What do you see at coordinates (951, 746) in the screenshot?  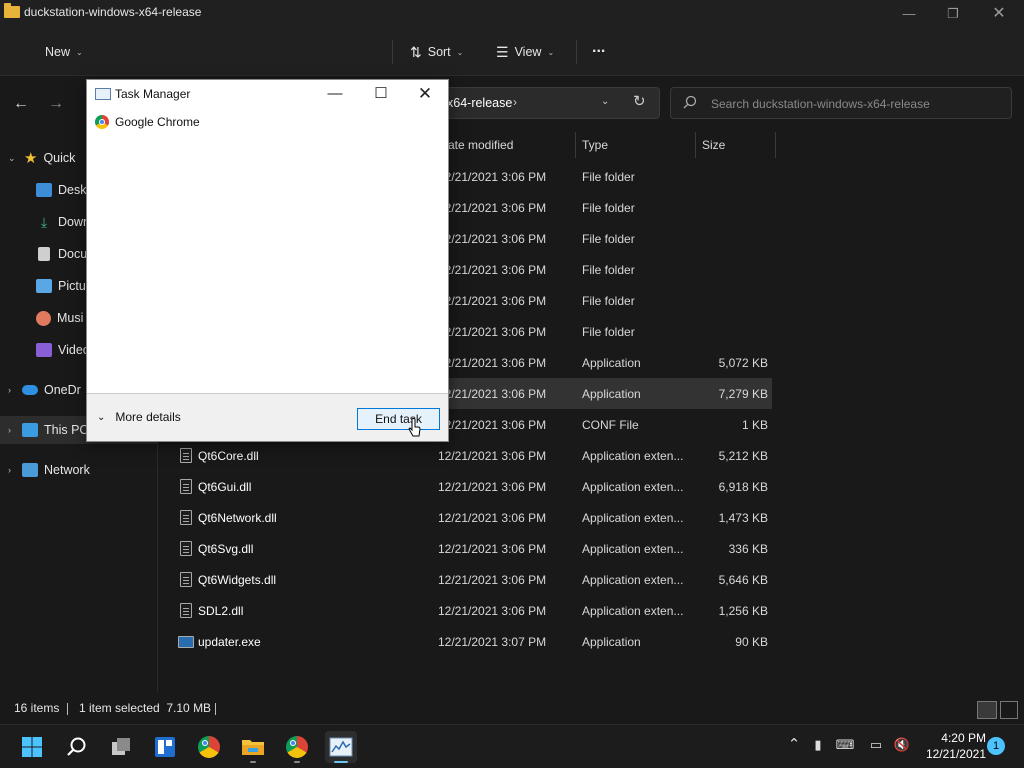 I see `clock: 4:20 PM 12/21/2021` at bounding box center [951, 746].